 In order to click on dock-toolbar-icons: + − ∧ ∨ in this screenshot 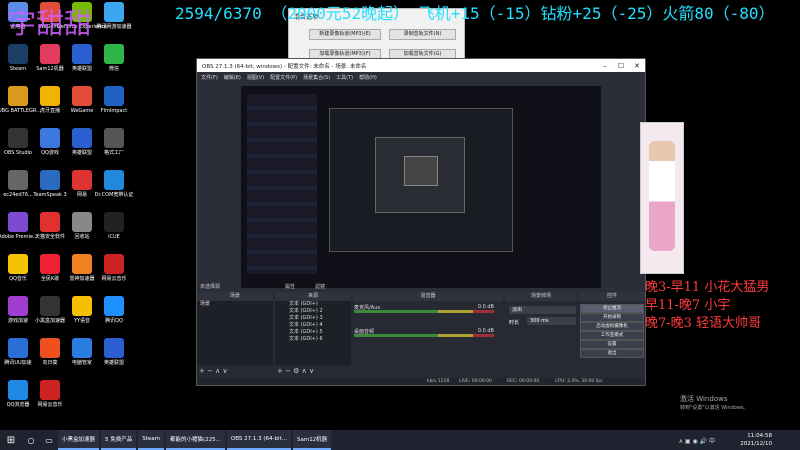, I will do `click(213, 371)`.